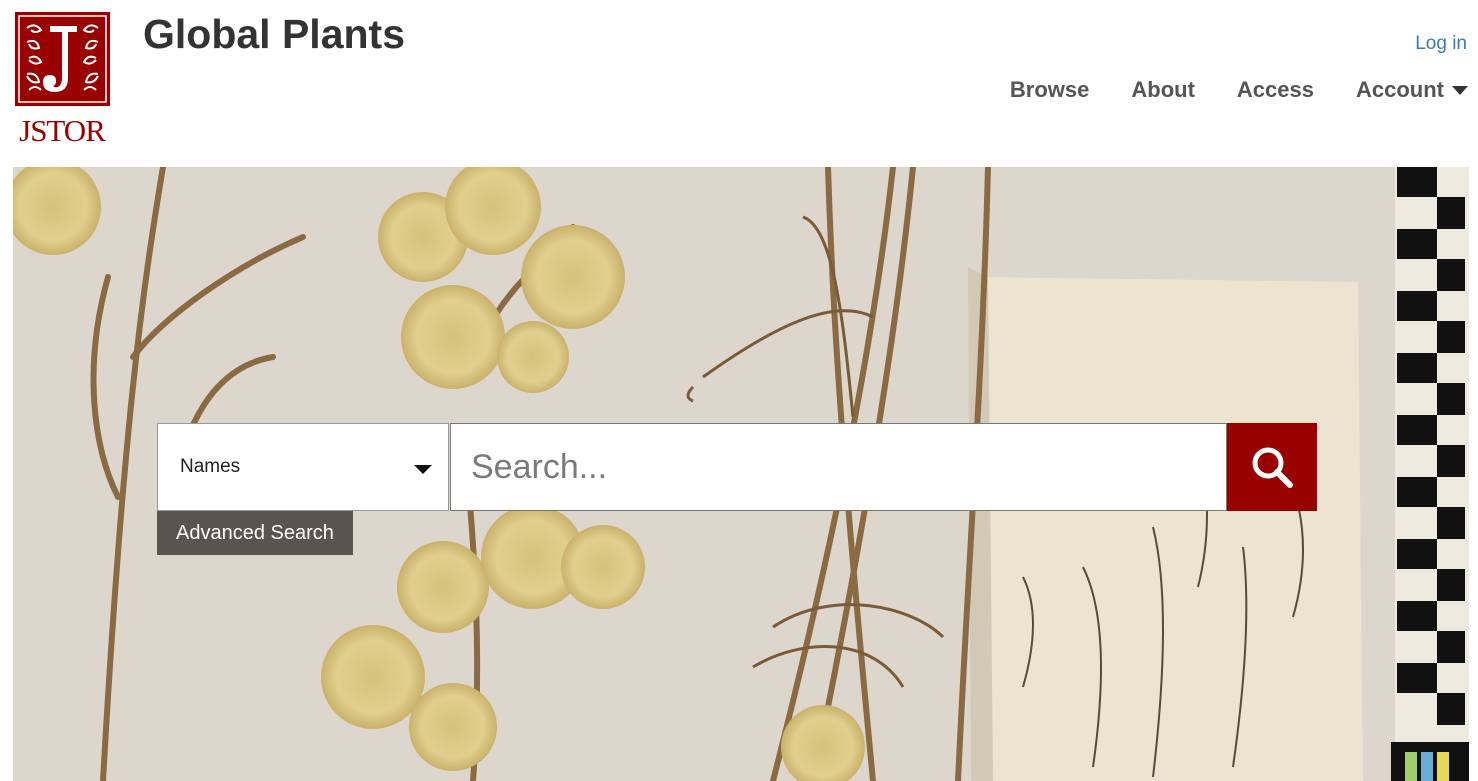  I want to click on nav-browse: Browse, so click(1049, 90).